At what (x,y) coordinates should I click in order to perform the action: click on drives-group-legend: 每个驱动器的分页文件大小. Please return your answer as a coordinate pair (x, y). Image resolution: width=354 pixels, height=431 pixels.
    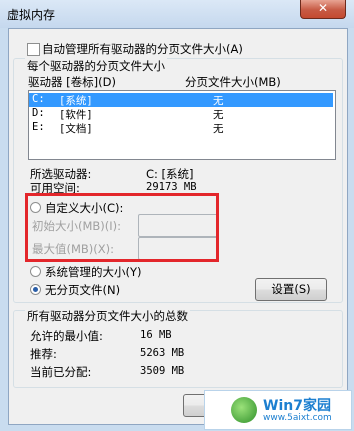
    Looking at the image, I should click on (96, 66).